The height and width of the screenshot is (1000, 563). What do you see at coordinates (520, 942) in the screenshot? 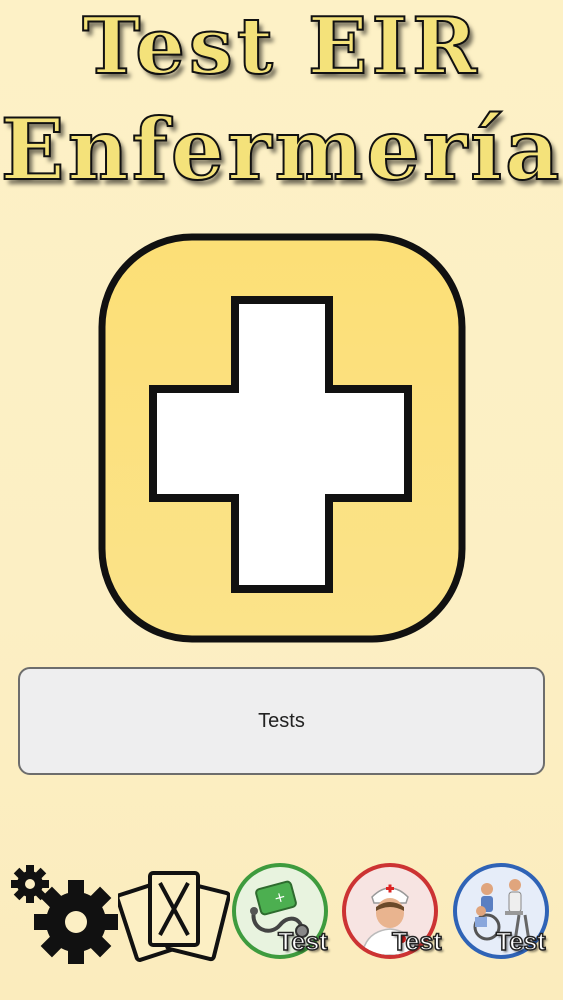
I see `test-geriatrics-label: Test` at bounding box center [520, 942].